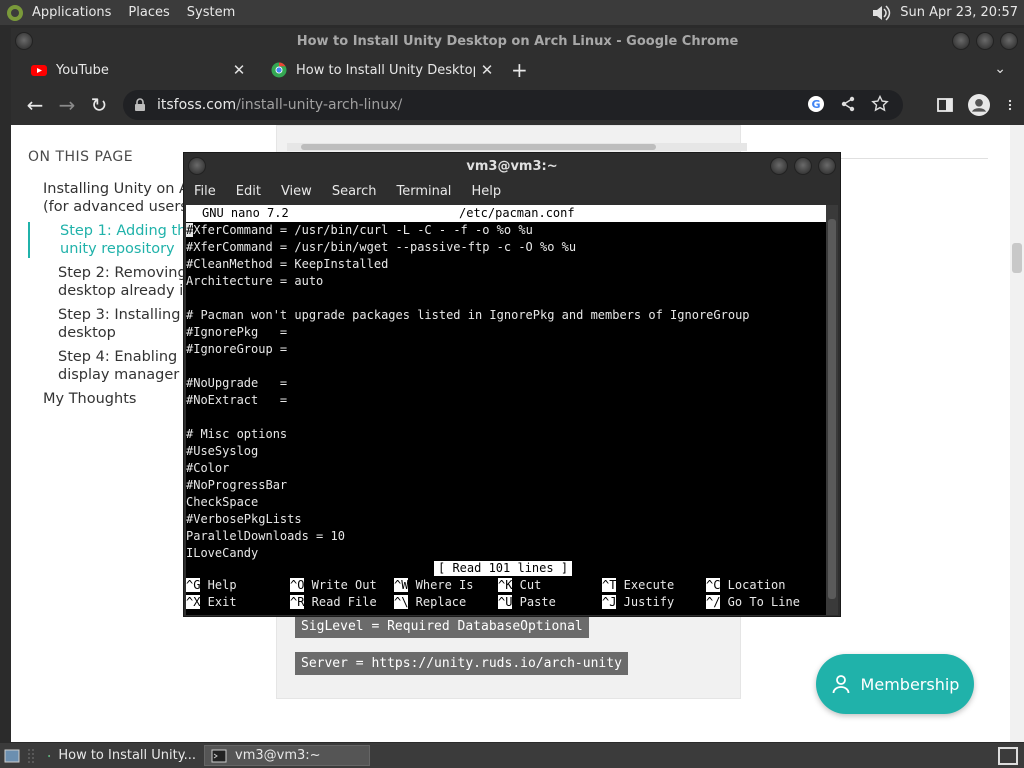 The width and height of the screenshot is (1024, 768). I want to click on back-button: ←, so click(35, 105).